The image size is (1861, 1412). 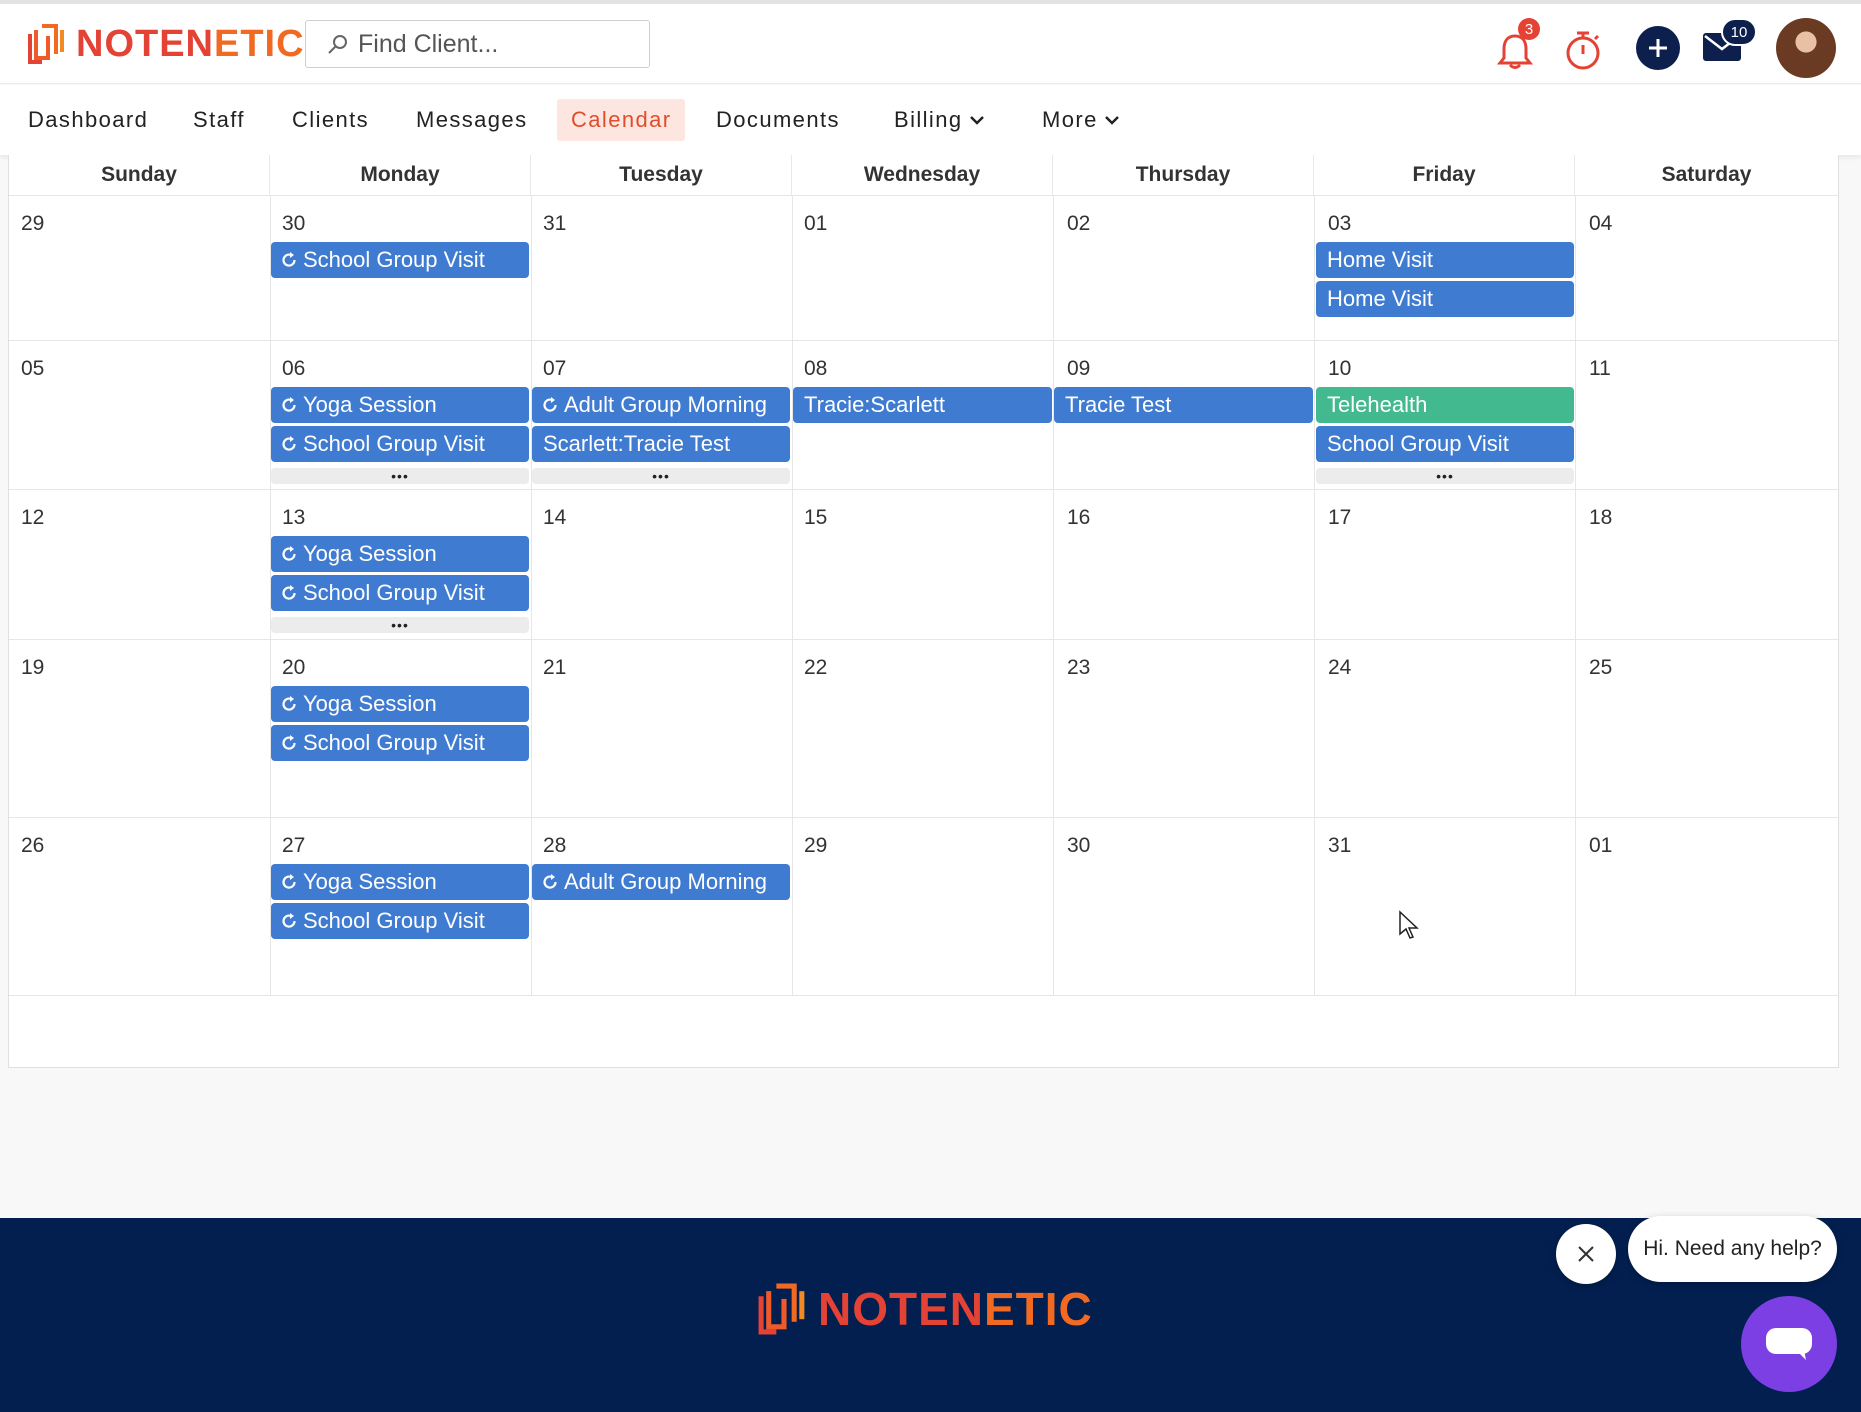 I want to click on day-number: 22, so click(x=815, y=668).